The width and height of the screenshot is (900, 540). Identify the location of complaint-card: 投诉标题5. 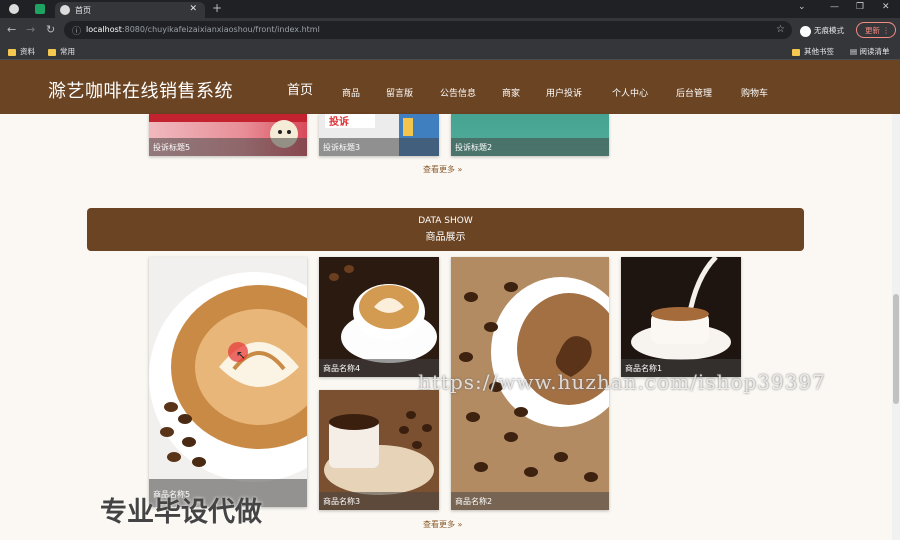
(228, 135).